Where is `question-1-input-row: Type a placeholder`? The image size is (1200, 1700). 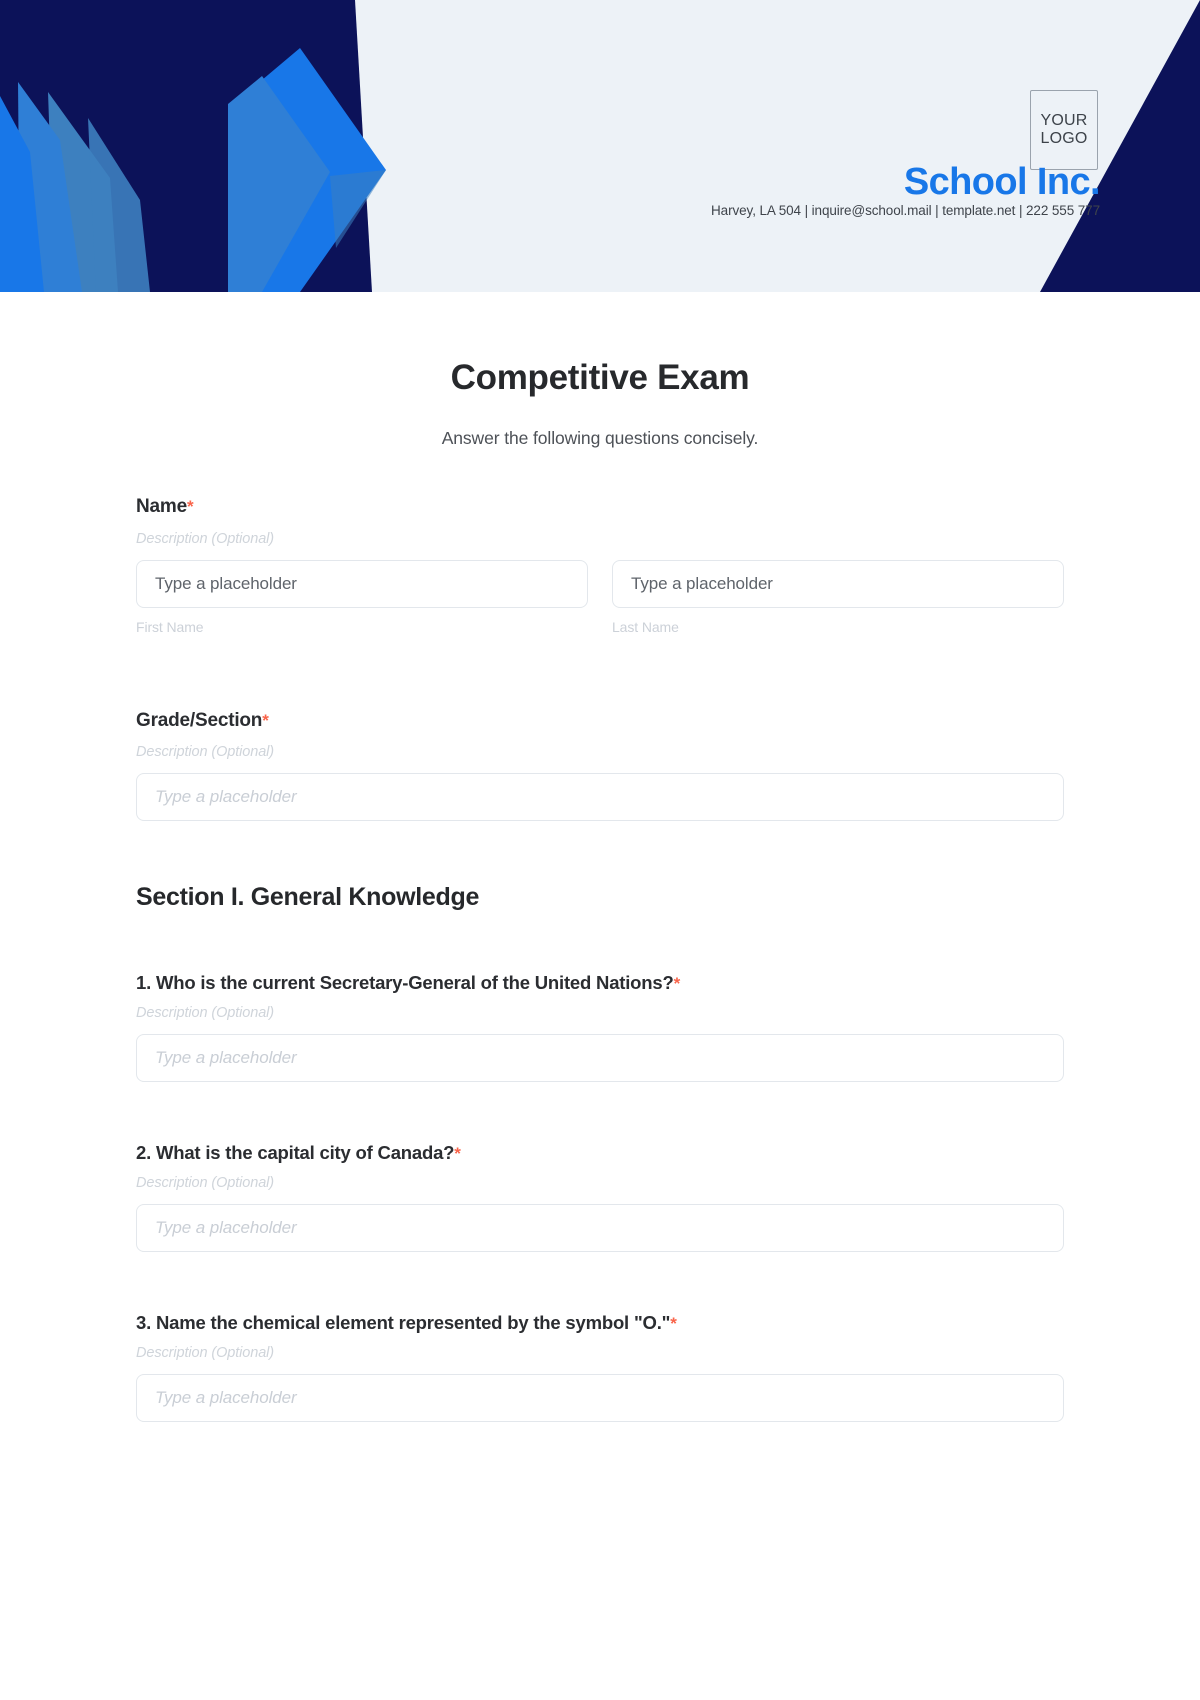
question-1-input-row: Type a placeholder is located at coordinates (600, 1058).